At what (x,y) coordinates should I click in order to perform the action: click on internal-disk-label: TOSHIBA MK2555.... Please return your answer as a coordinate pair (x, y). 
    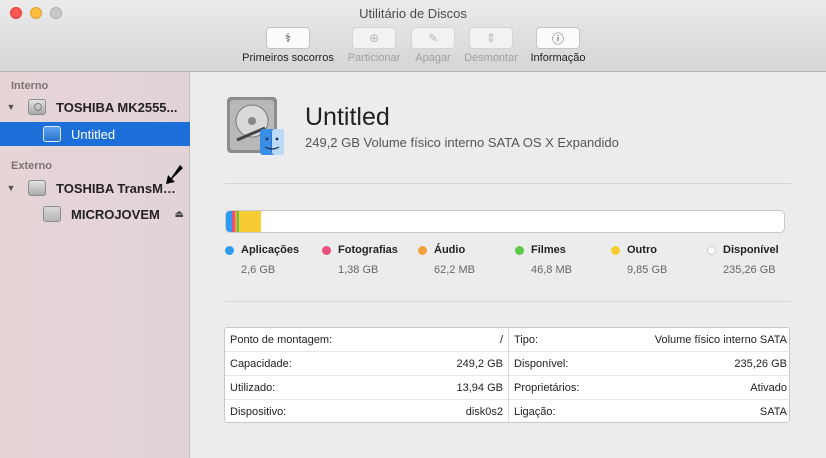
    Looking at the image, I should click on (117, 107).